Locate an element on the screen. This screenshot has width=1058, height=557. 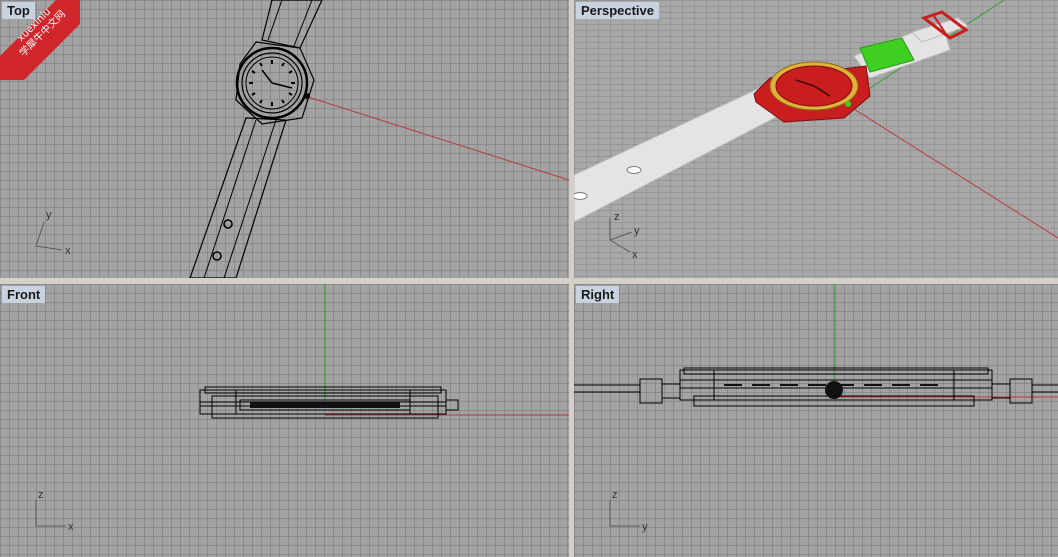
upper-strap-edge2 is located at coordinates (303, 23).